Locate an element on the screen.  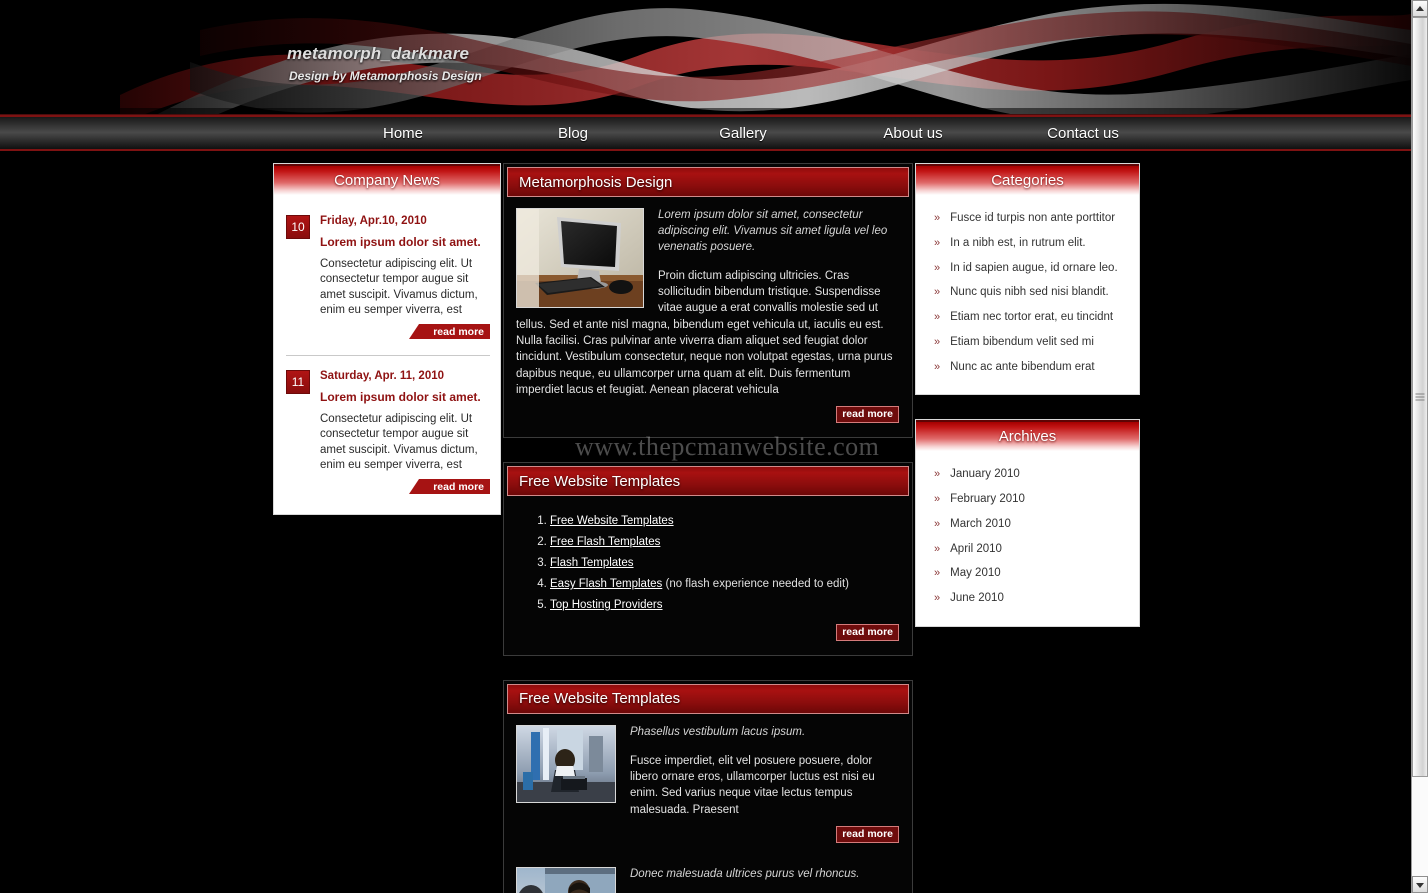
nav-link-about-us: About us is located at coordinates (913, 133).